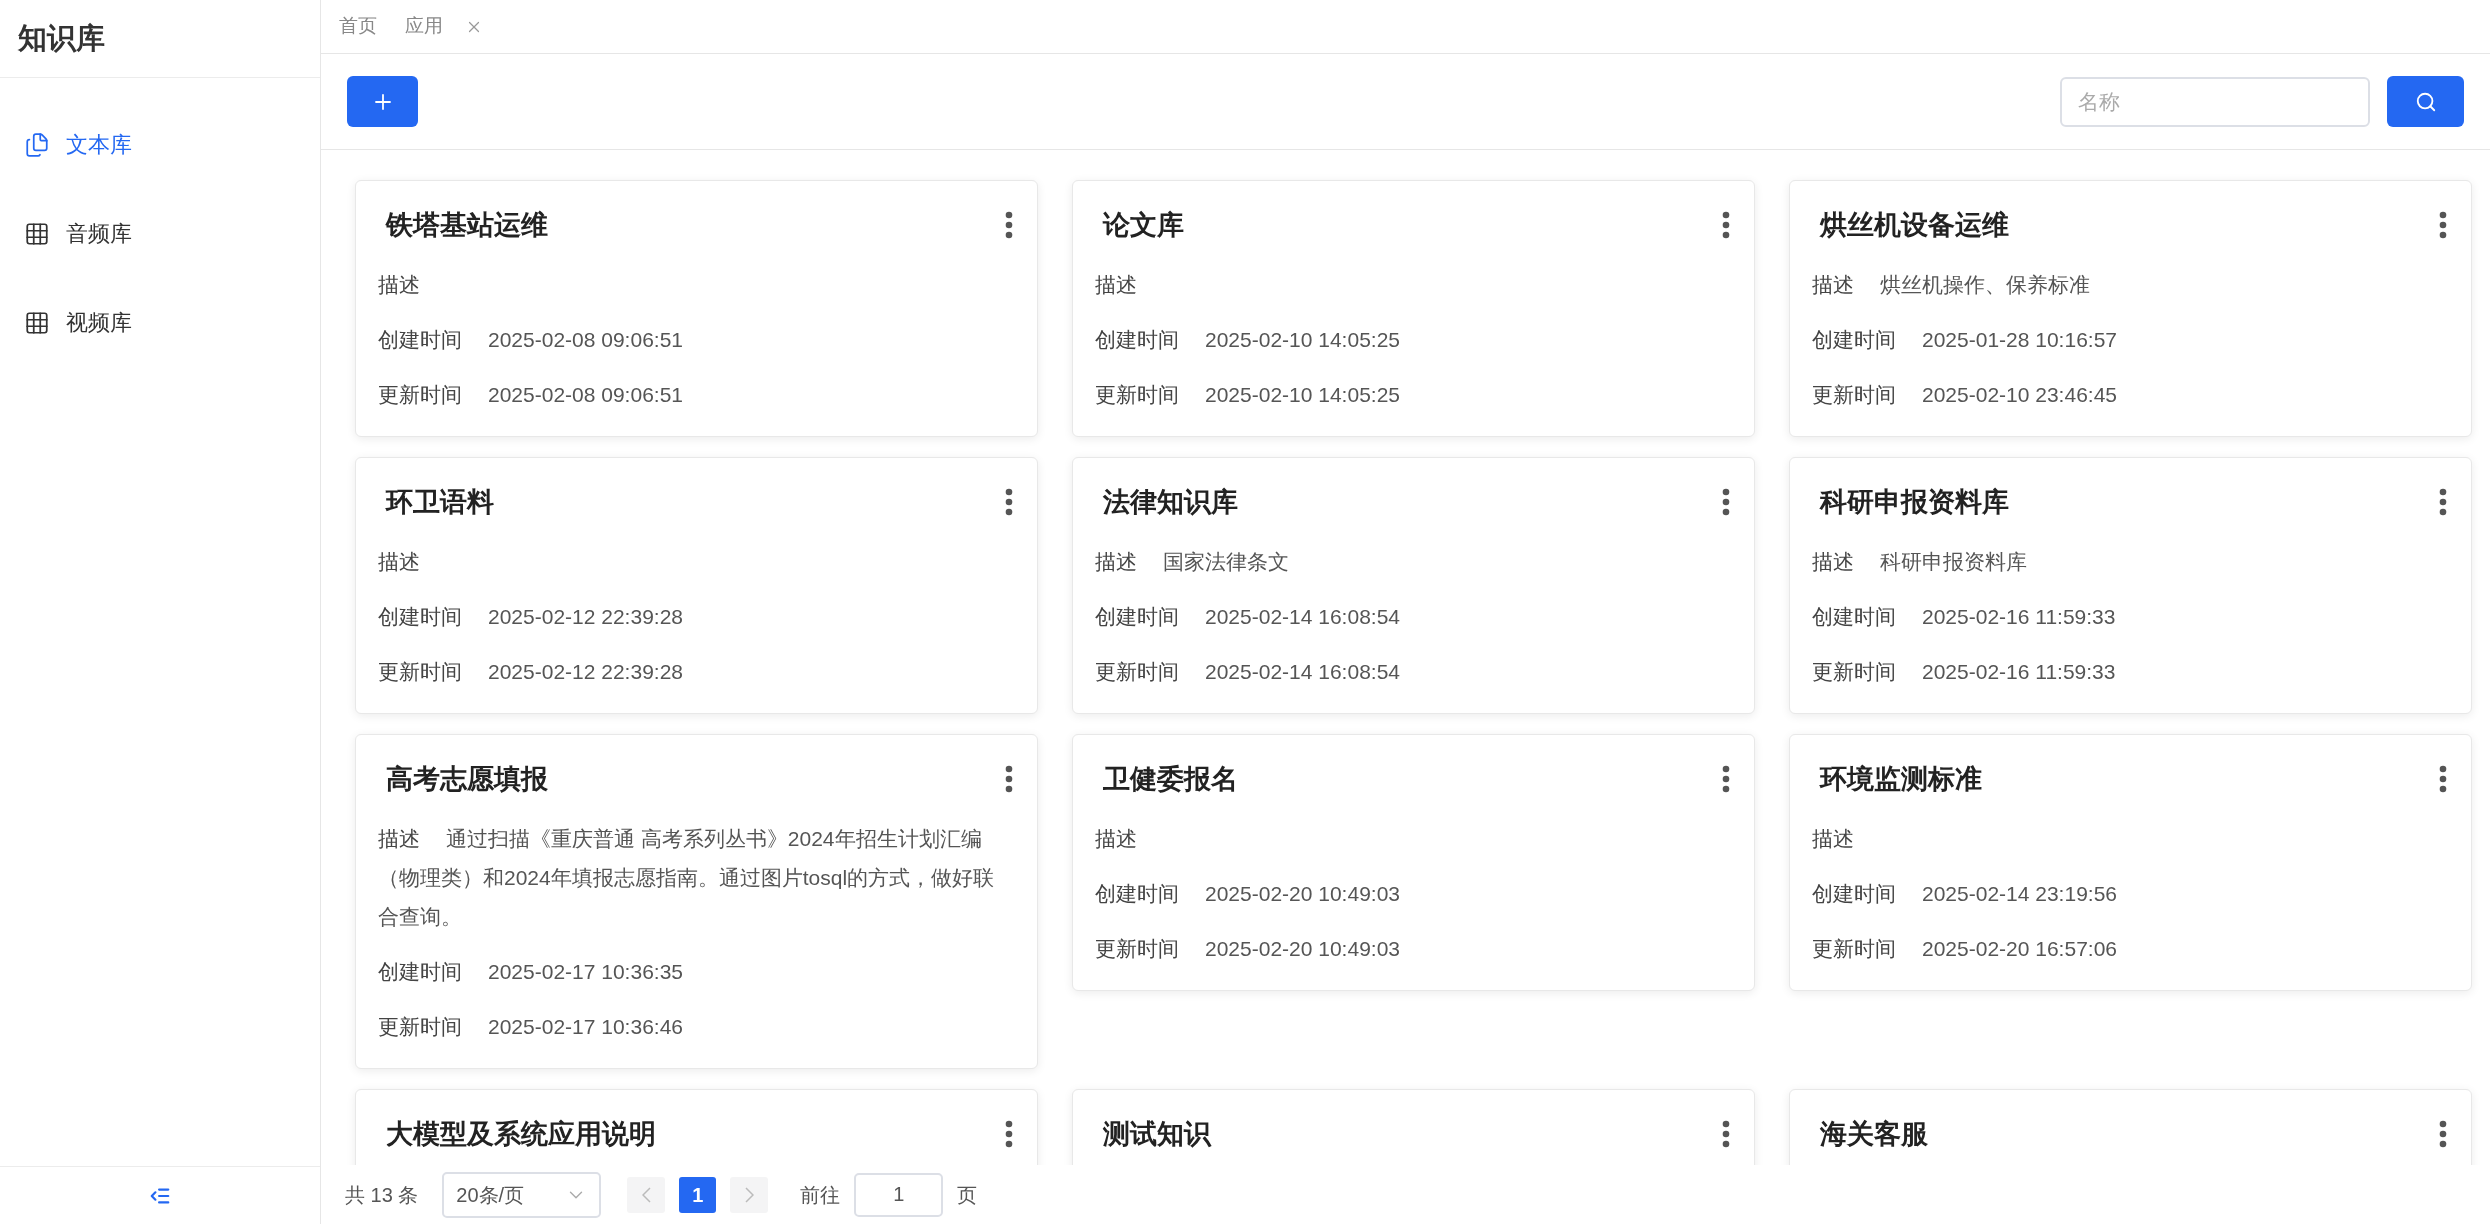  What do you see at coordinates (820, 1195) in the screenshot?
I see `goto-label: 前往` at bounding box center [820, 1195].